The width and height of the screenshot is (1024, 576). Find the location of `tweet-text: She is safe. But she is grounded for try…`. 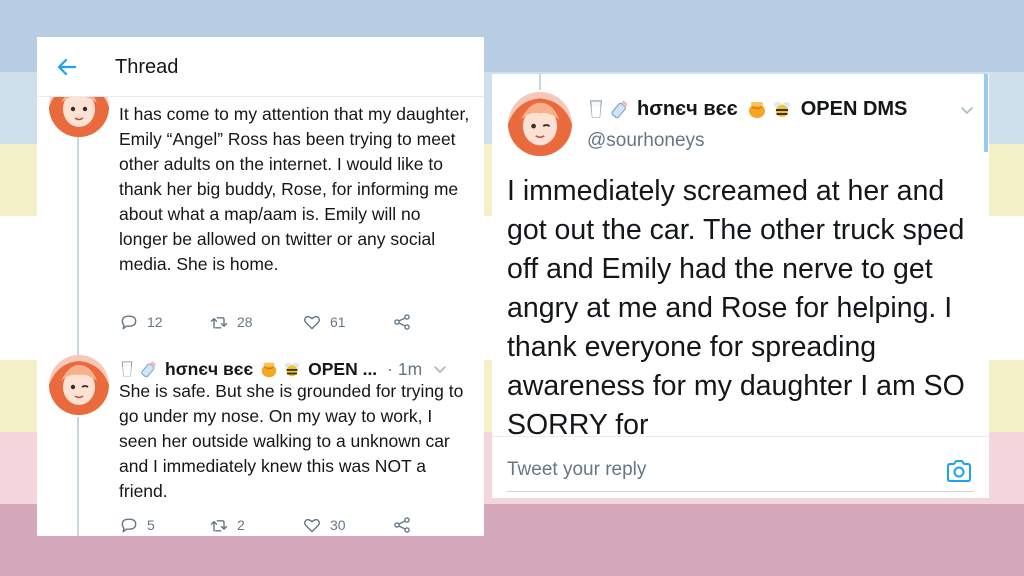

tweet-text: She is safe. But she is grounded for try… is located at coordinates (291, 441).